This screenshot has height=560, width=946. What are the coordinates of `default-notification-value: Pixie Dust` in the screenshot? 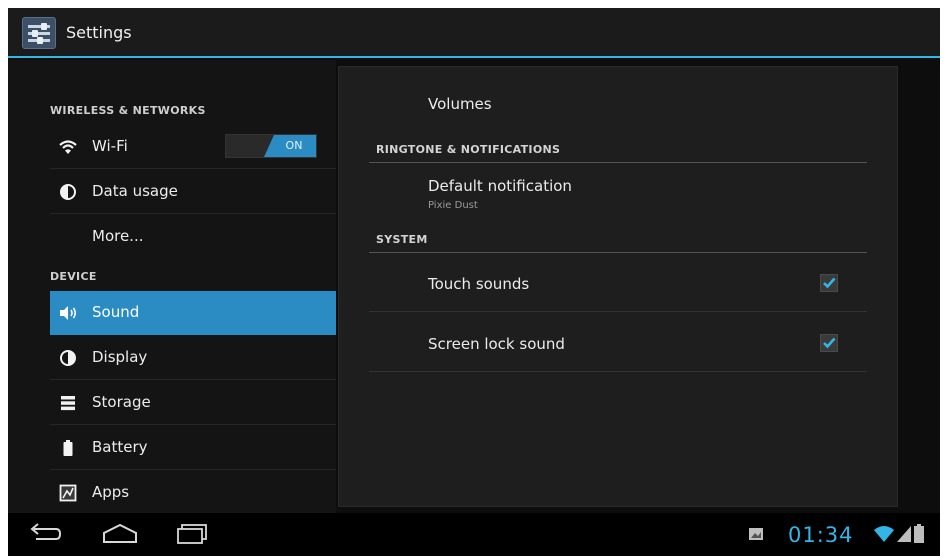 It's located at (453, 205).